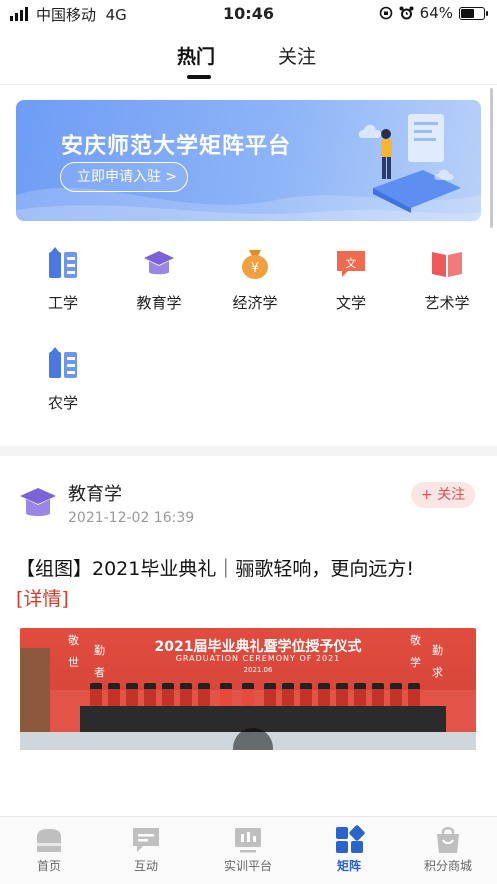 This screenshot has width=497, height=884. What do you see at coordinates (255, 303) in the screenshot?
I see `category-label: 经济学` at bounding box center [255, 303].